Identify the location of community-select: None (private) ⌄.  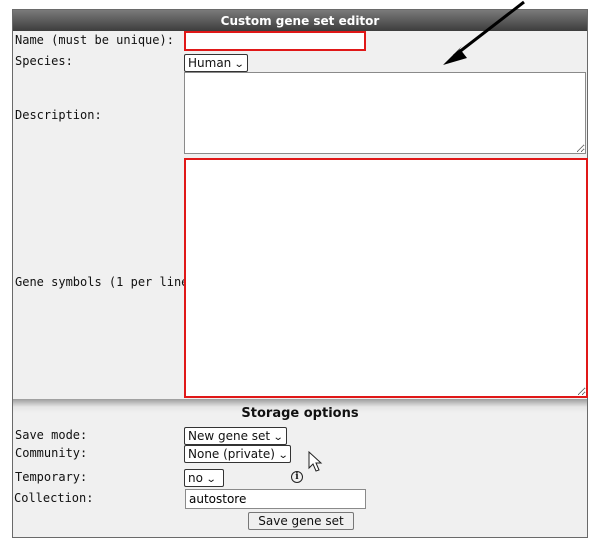
(238, 454).